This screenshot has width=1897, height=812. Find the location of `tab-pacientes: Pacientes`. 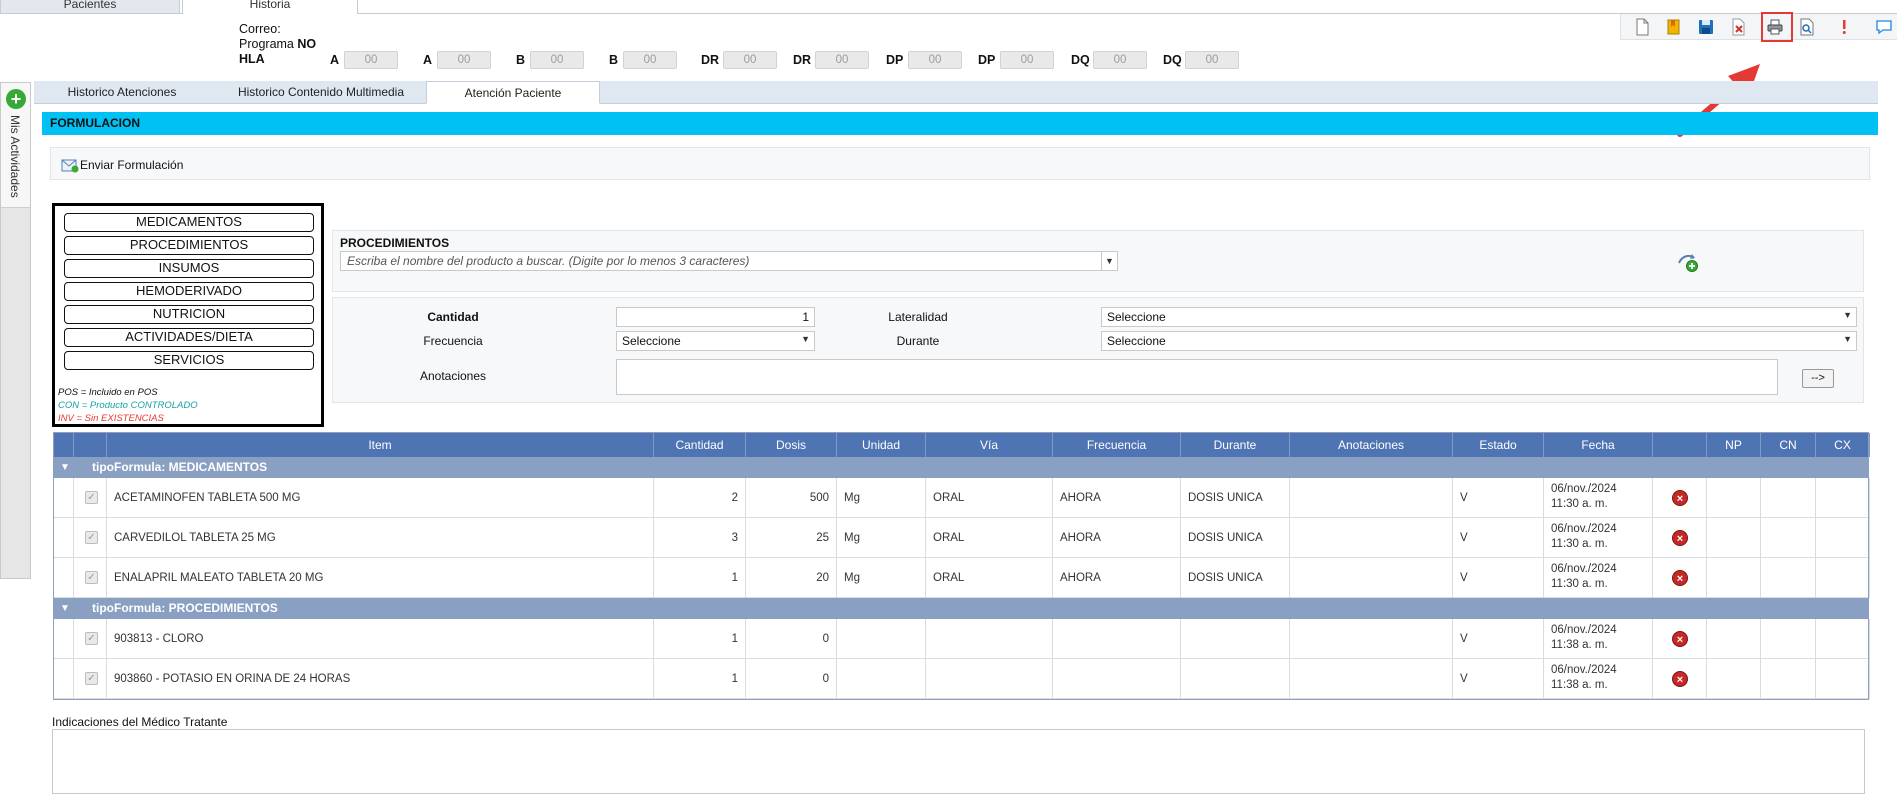

tab-pacientes: Pacientes is located at coordinates (90, 7).